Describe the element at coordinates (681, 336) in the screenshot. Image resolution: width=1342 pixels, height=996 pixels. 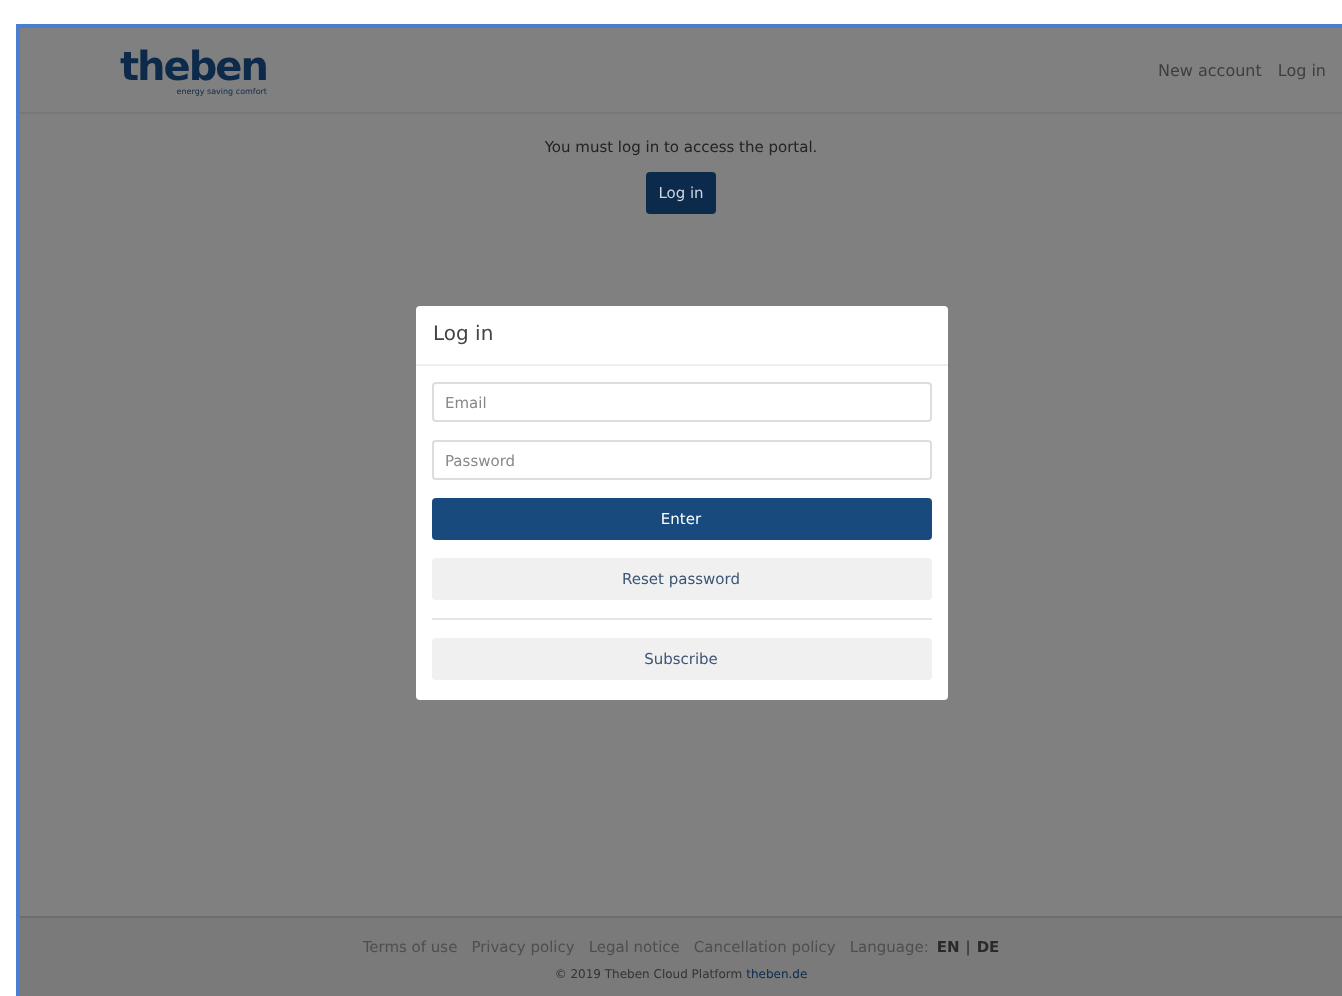
I see `dialog-title: Log in` at that location.